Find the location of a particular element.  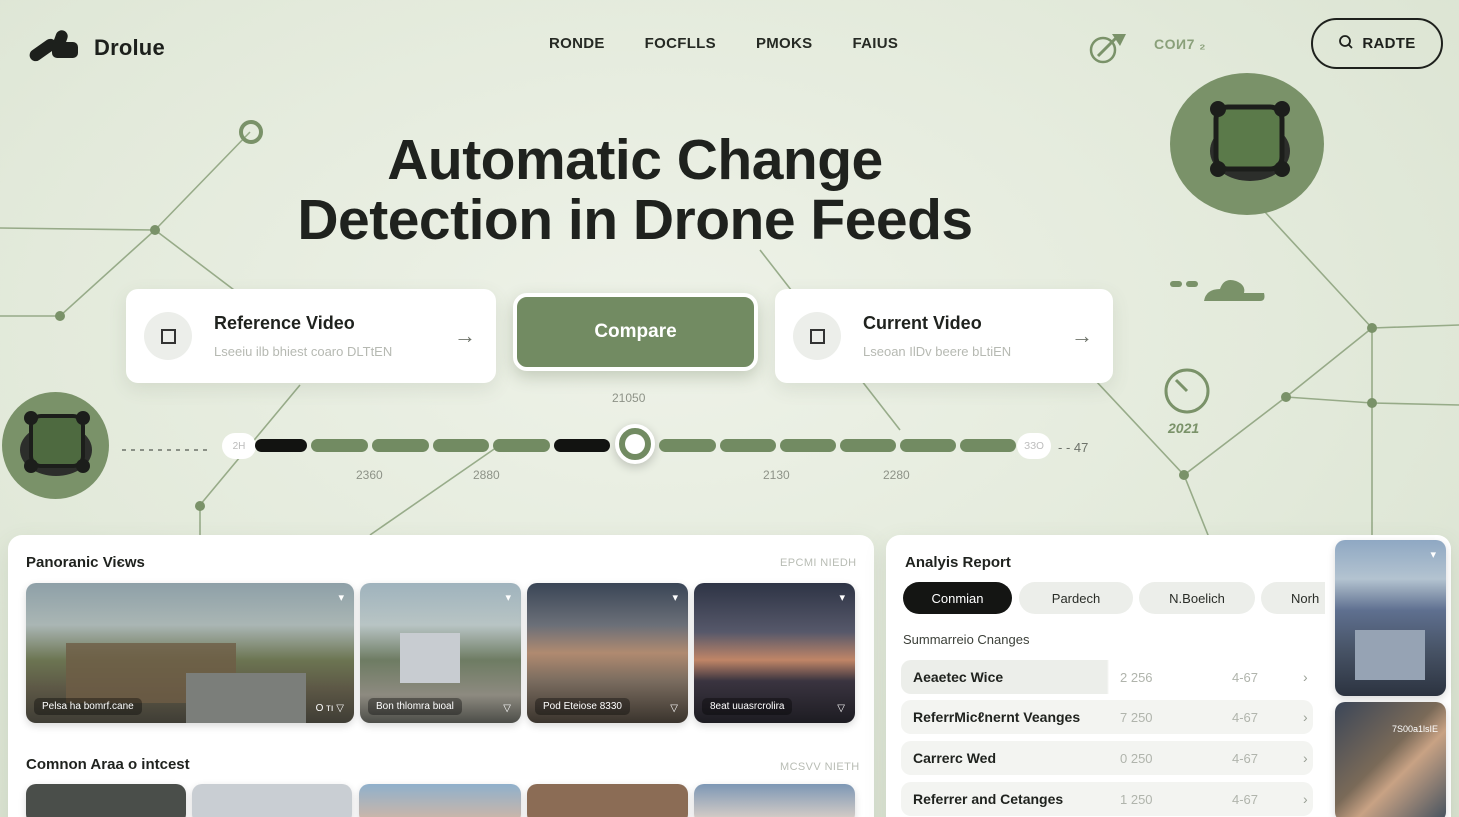

timeline-scrubber-handle is located at coordinates (635, 444).